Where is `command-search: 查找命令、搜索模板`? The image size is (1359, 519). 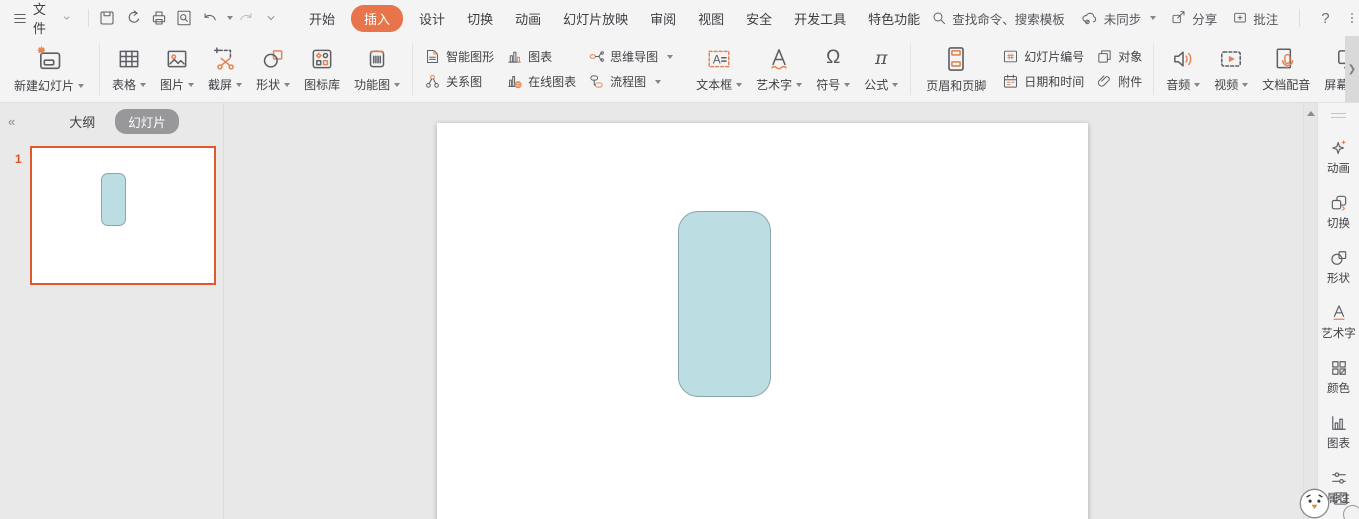 command-search: 查找命令、搜索模板 is located at coordinates (998, 18).